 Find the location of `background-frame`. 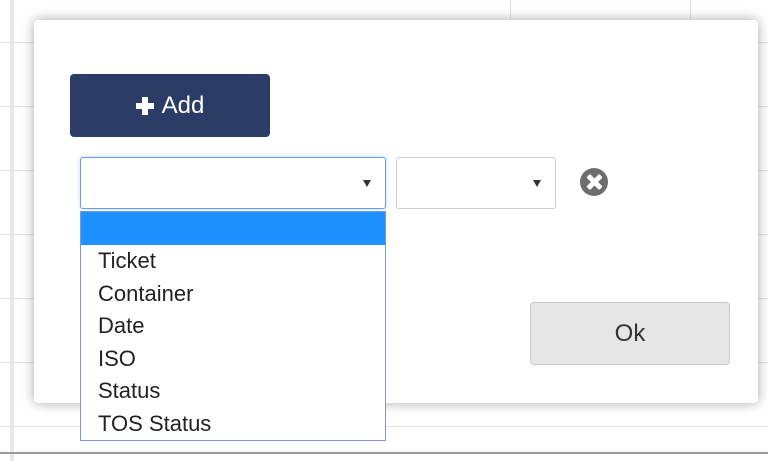

background-frame is located at coordinates (12, 230).